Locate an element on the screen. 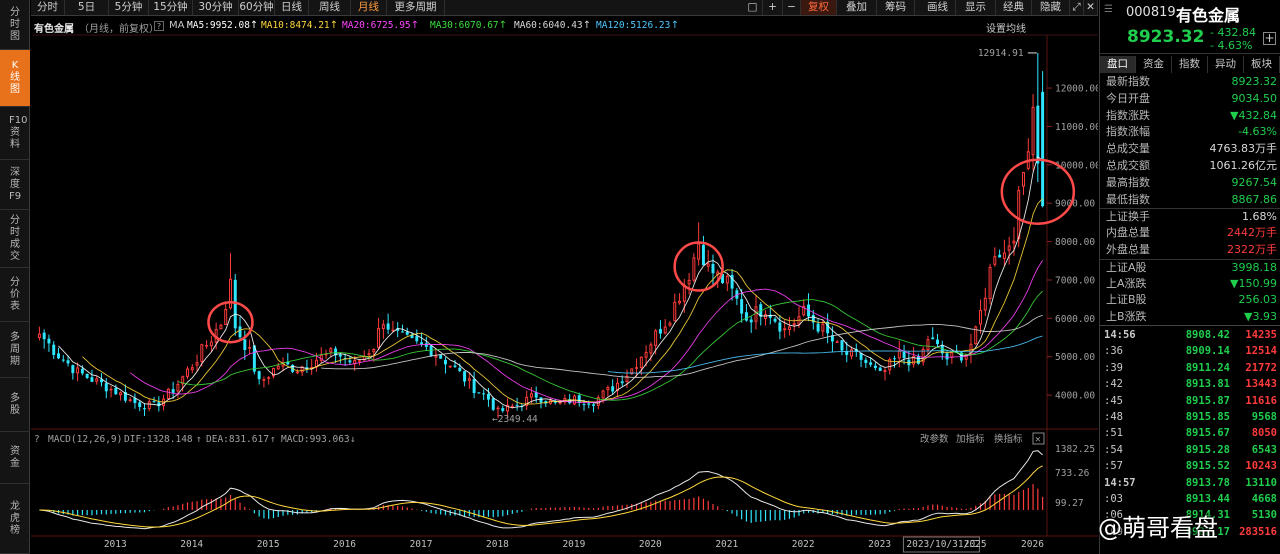  tick-q: 9568 is located at coordinates (1264, 417).